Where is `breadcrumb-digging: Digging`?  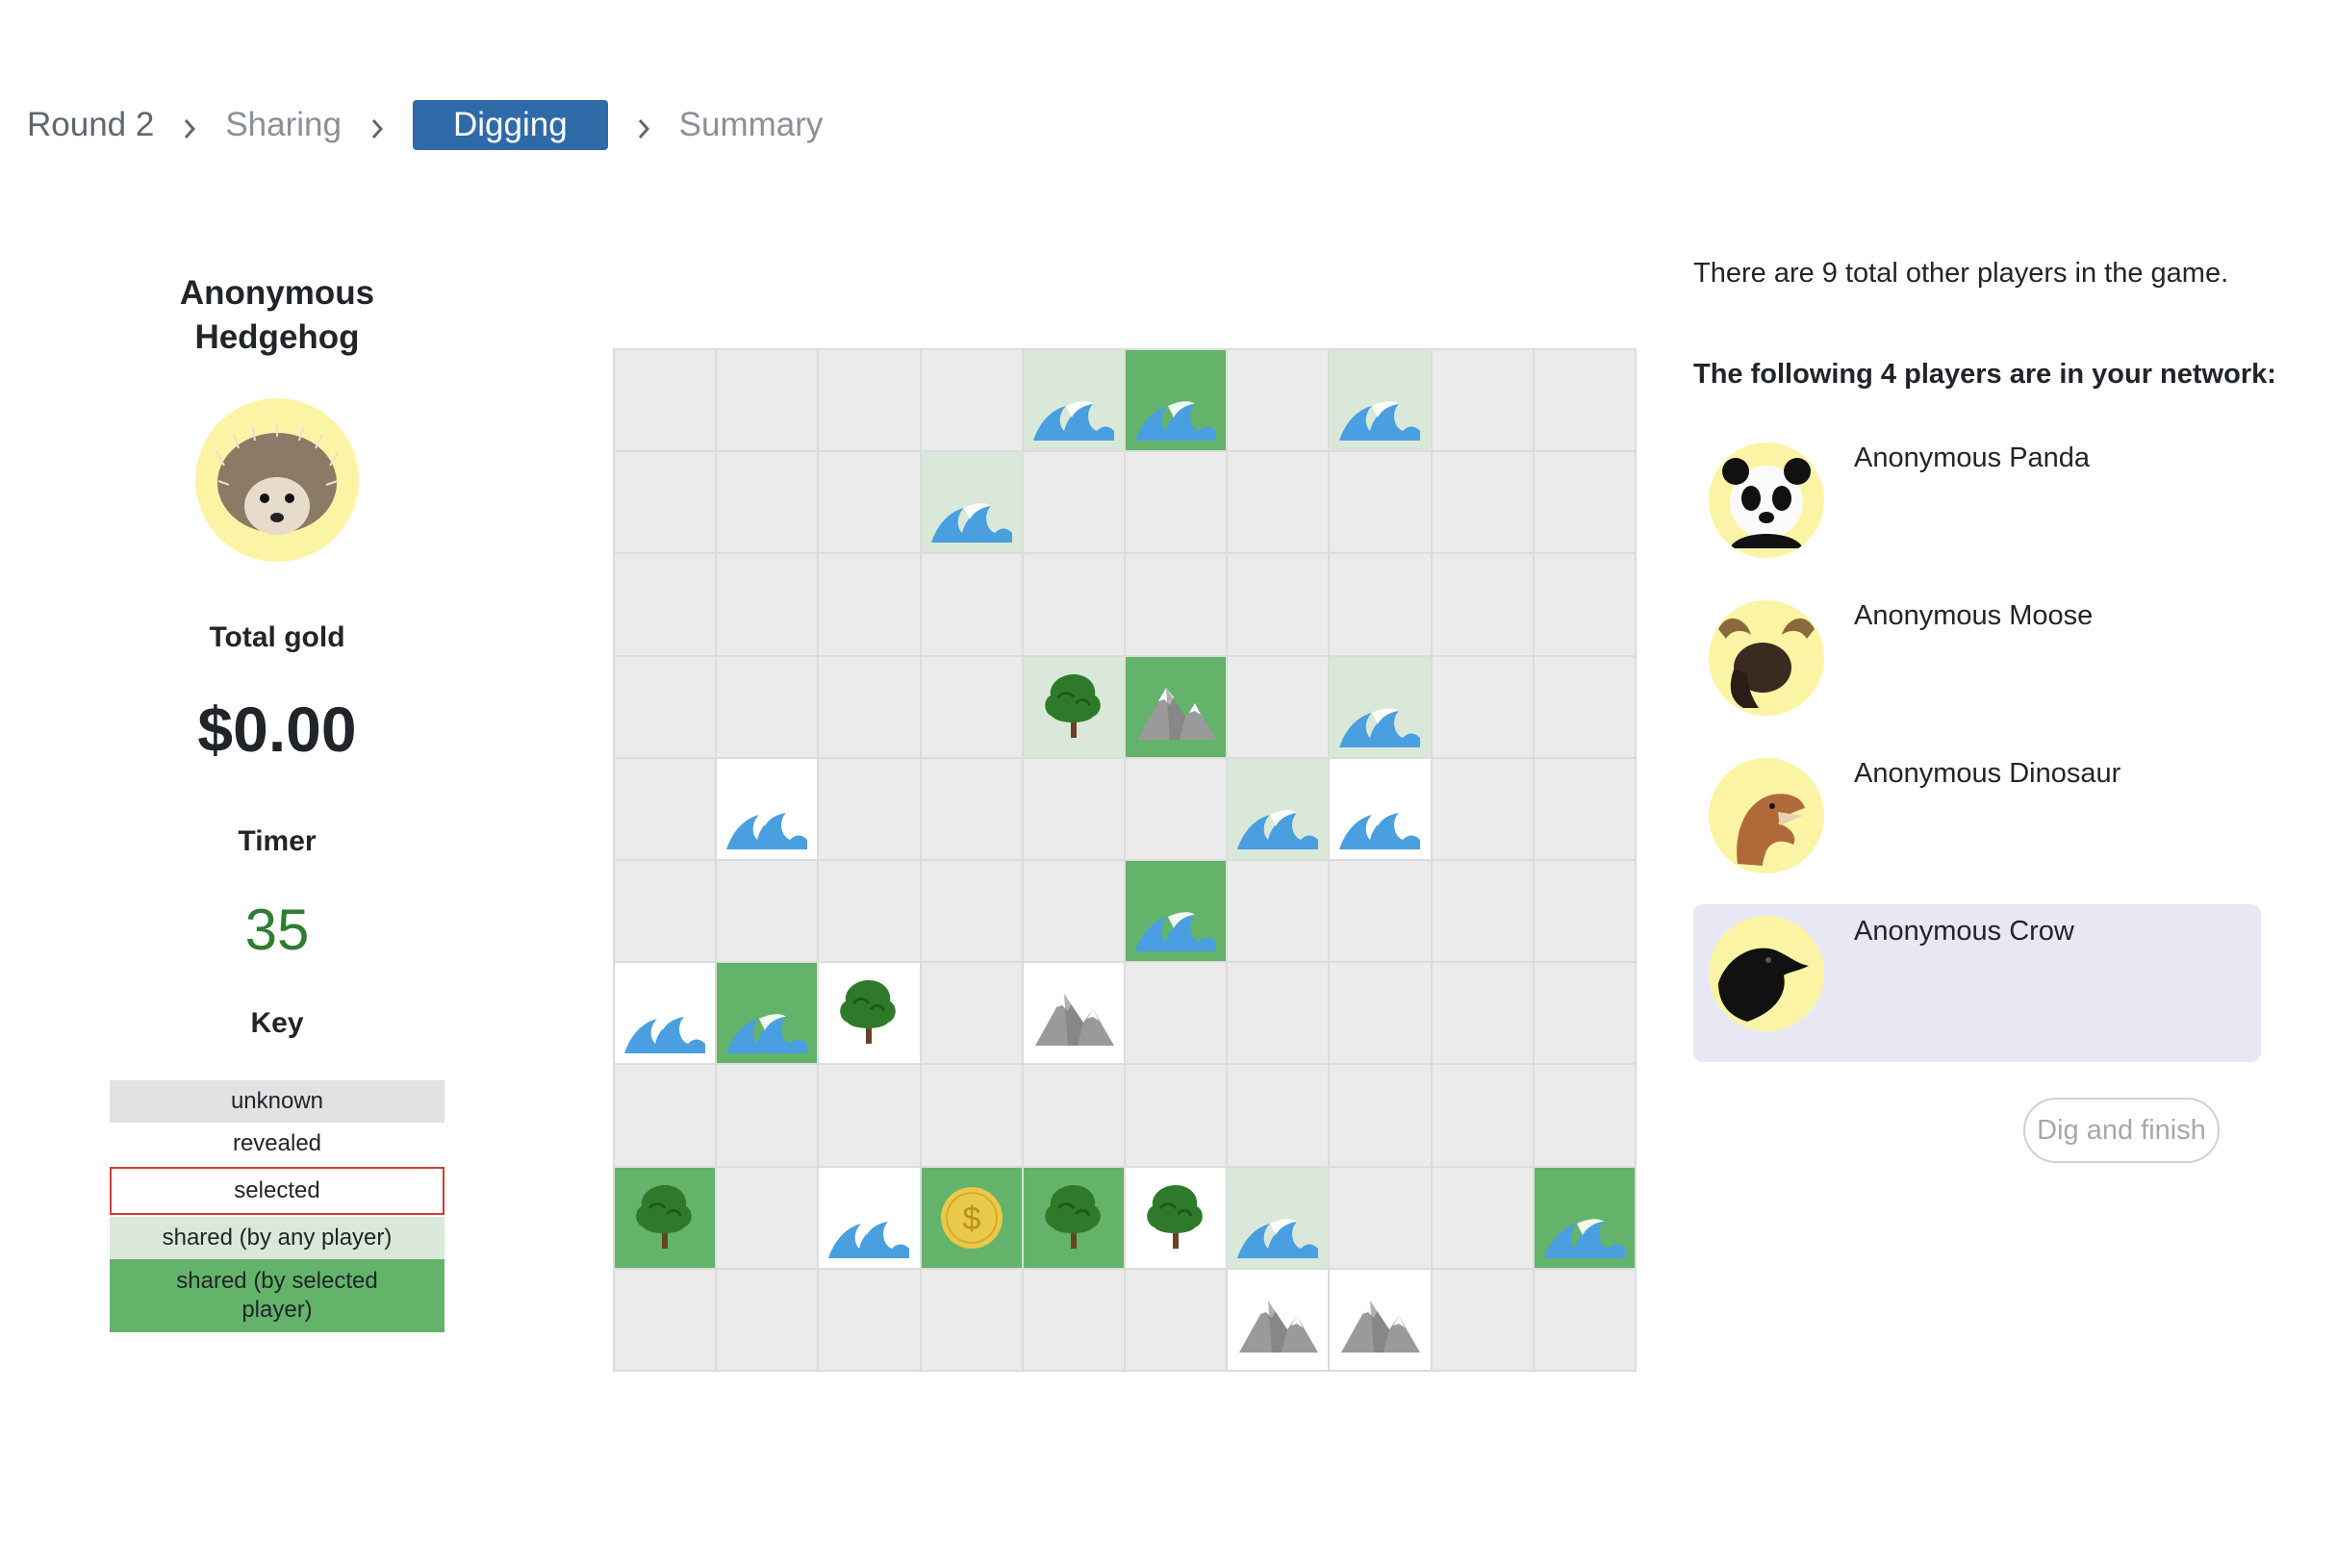
breadcrumb-digging: Digging is located at coordinates (510, 125).